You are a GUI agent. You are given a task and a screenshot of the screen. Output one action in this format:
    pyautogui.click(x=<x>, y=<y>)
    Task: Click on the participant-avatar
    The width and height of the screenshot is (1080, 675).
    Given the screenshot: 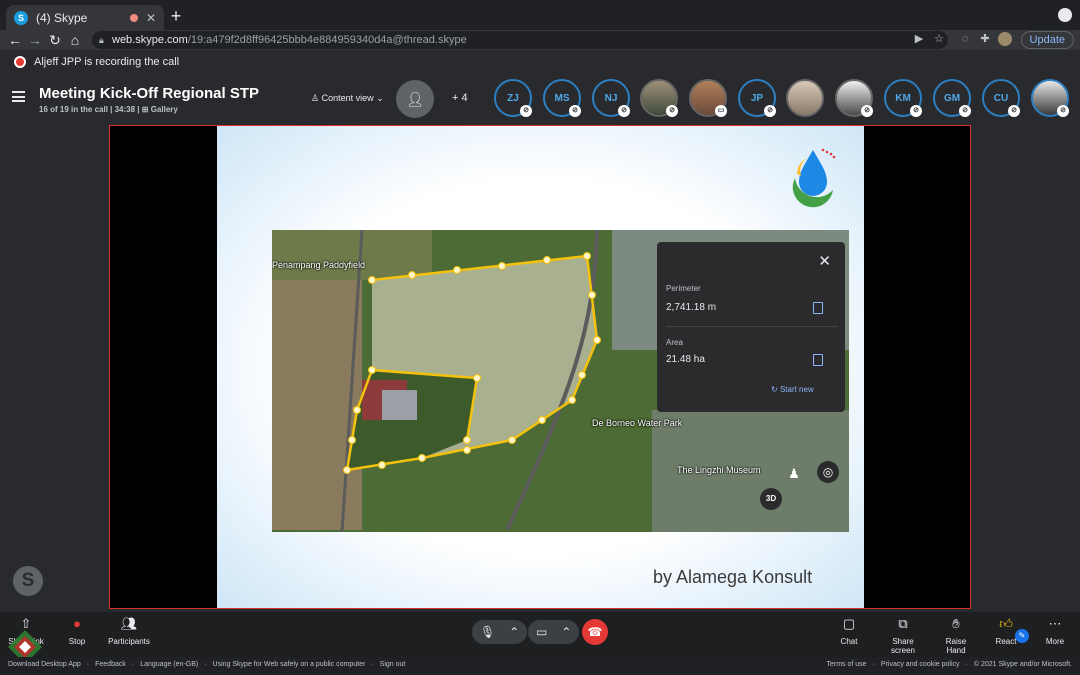 What is the action you would take?
    pyautogui.click(x=805, y=98)
    